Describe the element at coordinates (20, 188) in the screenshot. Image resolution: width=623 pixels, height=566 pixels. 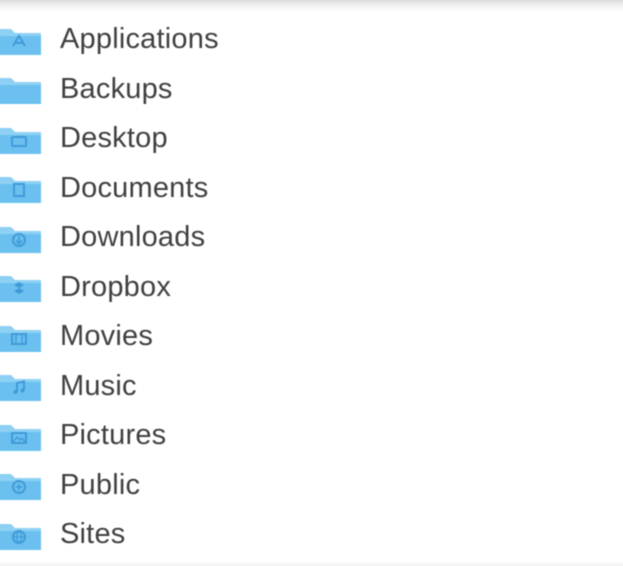
I see `documents-folder-icon` at that location.